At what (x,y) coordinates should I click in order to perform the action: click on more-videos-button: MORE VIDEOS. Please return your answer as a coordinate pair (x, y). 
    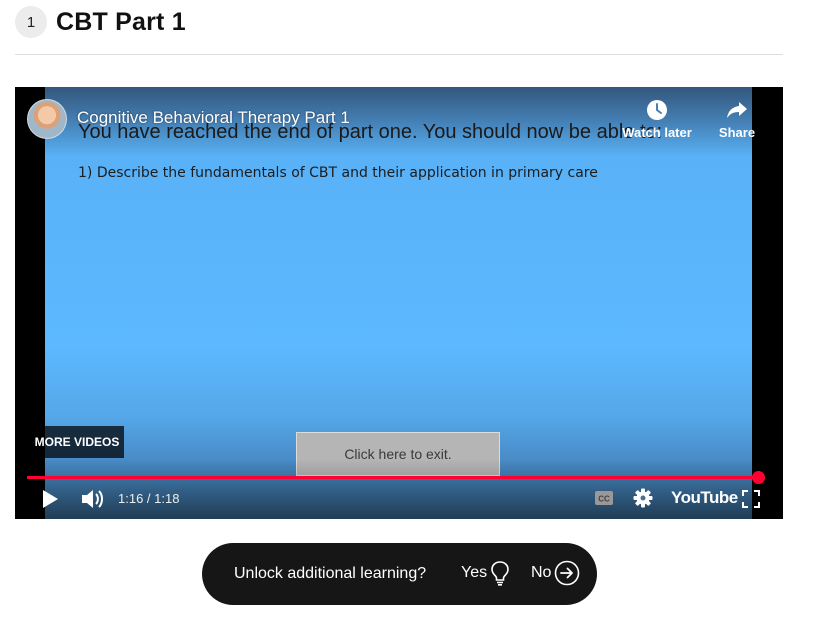
    Looking at the image, I should click on (77, 442).